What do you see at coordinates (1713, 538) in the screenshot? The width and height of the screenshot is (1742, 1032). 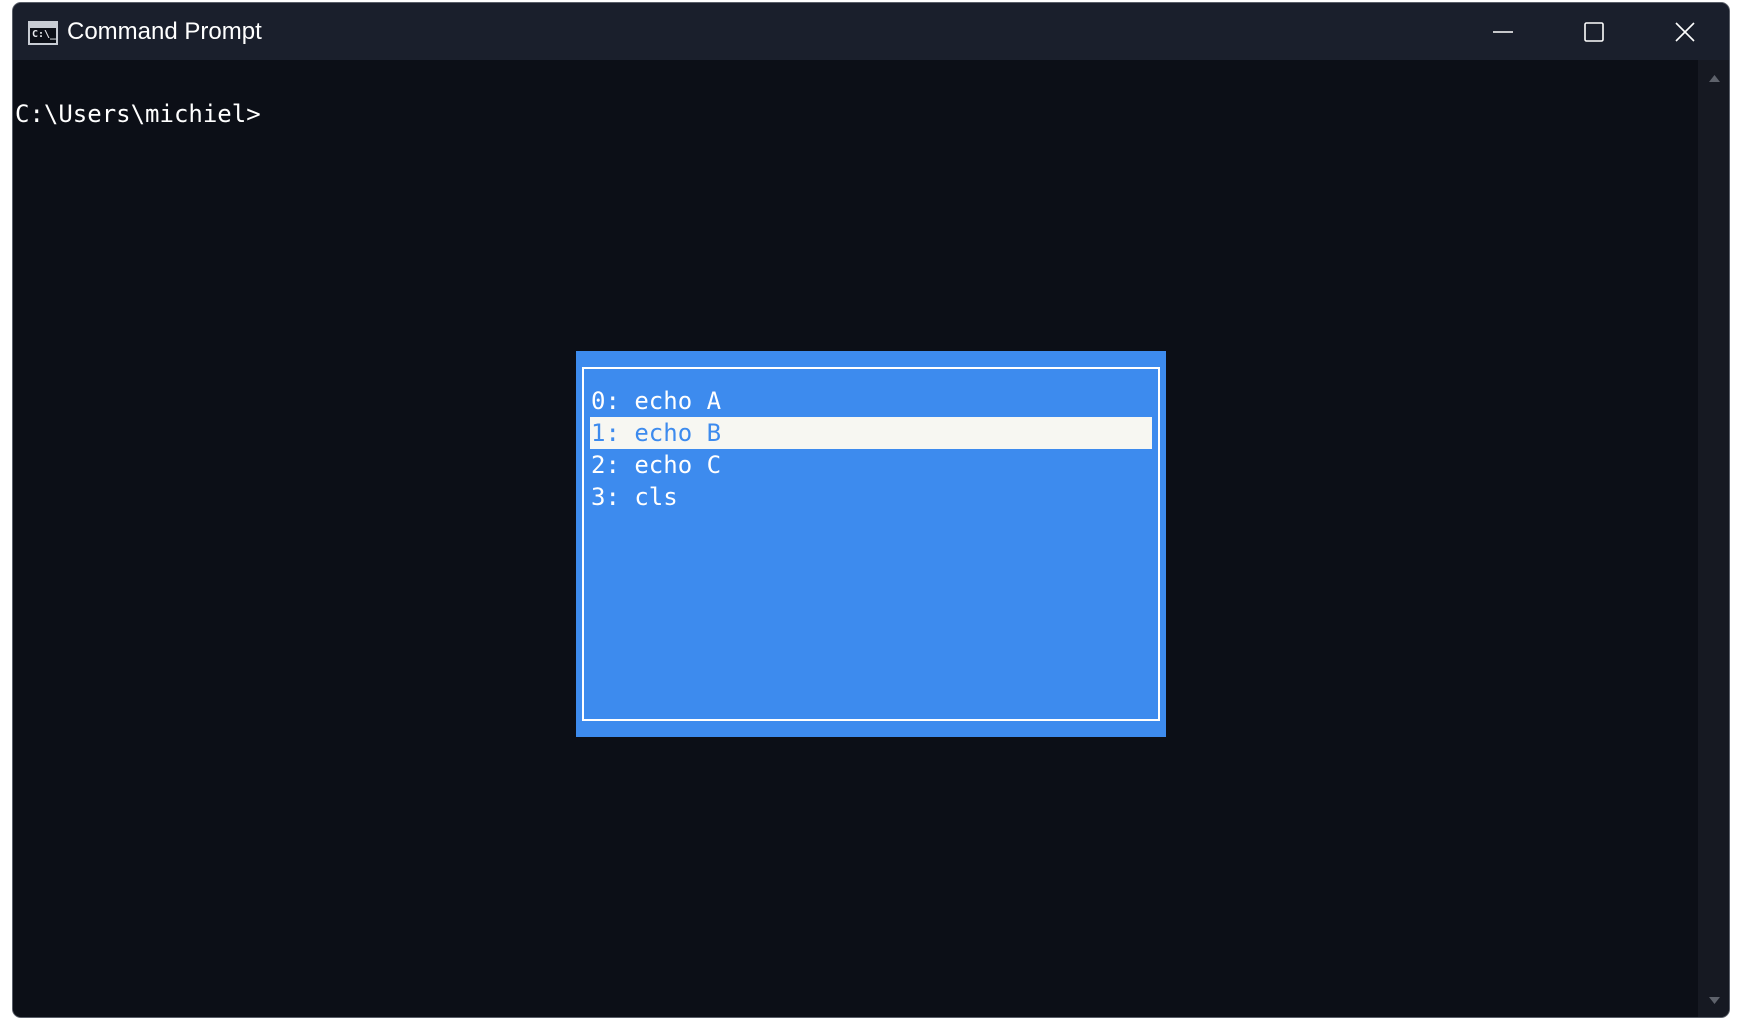 I see `vertical-scrollbar` at bounding box center [1713, 538].